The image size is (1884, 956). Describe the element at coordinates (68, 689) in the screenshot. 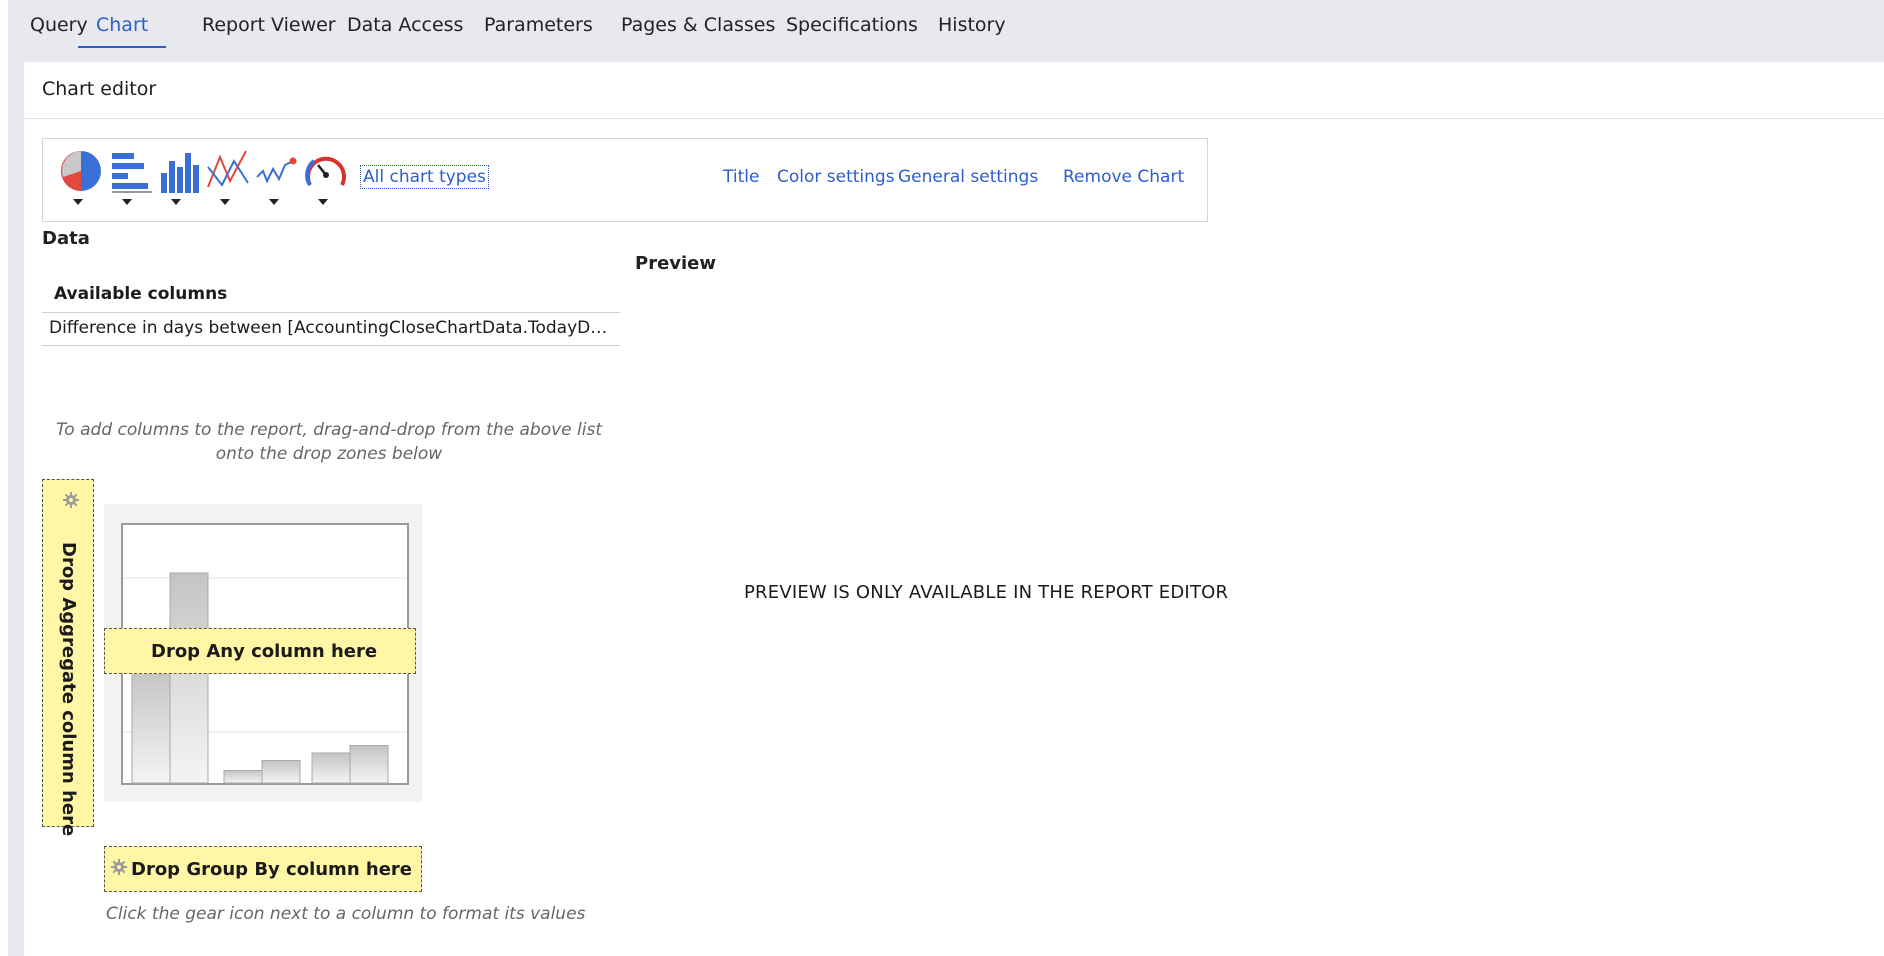

I see `drop-aggregate-label: Drop Aggregate column here` at that location.